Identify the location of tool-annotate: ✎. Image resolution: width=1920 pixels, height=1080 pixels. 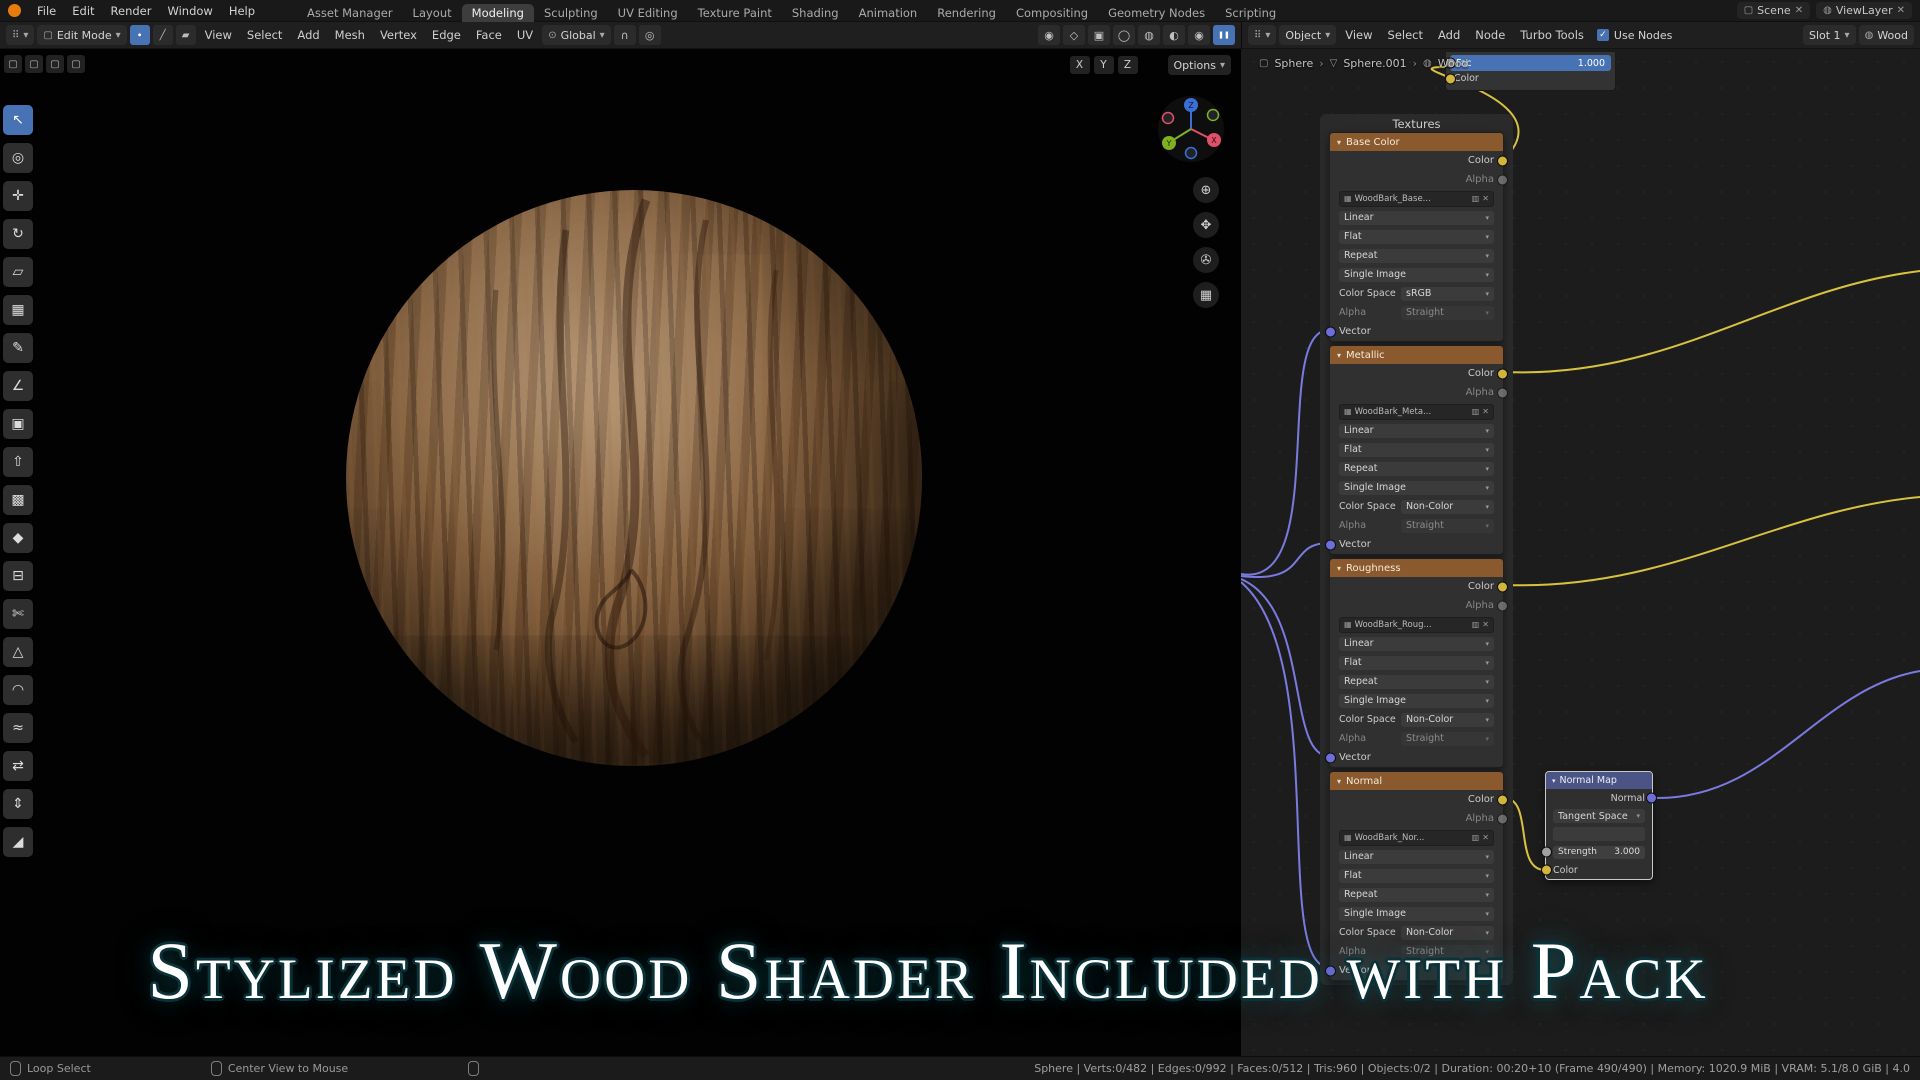
(18, 348).